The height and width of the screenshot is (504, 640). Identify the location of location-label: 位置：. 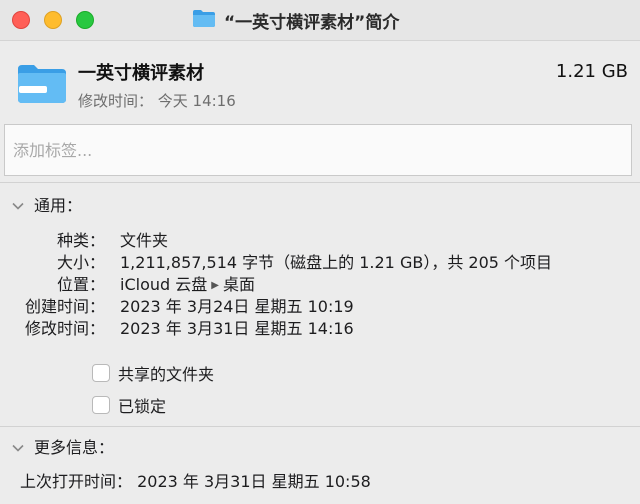
(80, 284).